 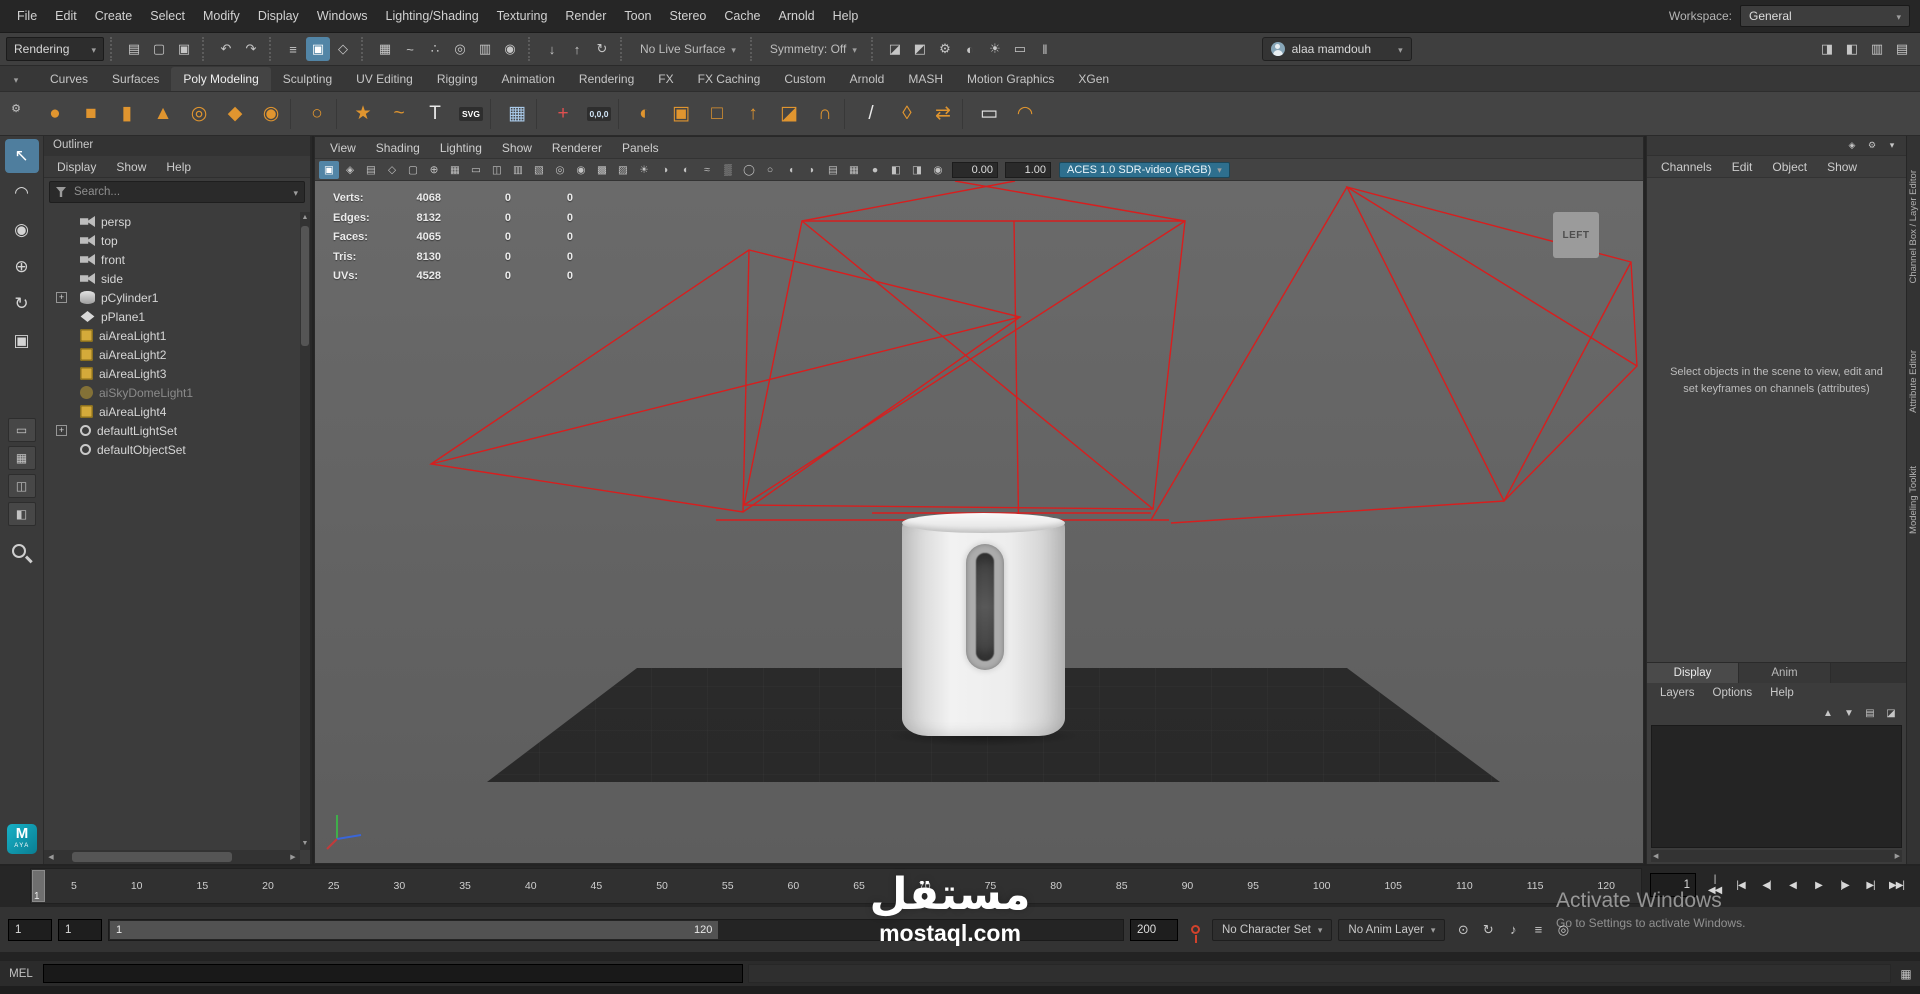 What do you see at coordinates (813, 49) in the screenshot?
I see `symmetry-indicator: Symmetry: Off` at bounding box center [813, 49].